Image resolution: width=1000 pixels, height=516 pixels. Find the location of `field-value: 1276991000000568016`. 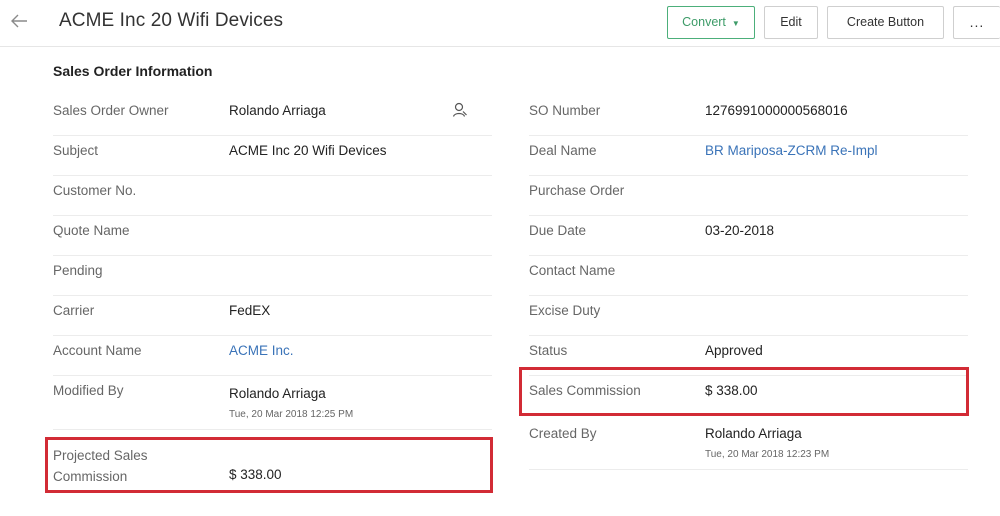

field-value: 1276991000000568016 is located at coordinates (776, 110).